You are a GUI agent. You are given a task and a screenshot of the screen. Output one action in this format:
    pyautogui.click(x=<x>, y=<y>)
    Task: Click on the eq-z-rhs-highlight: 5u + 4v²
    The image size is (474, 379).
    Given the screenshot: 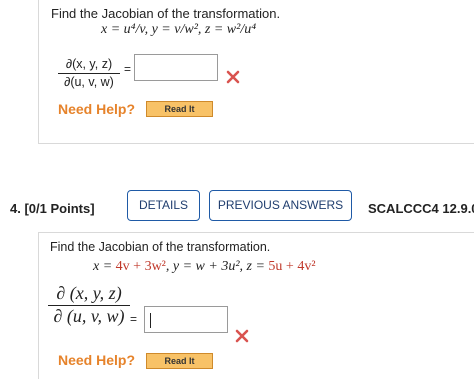 What is the action you would take?
    pyautogui.click(x=292, y=266)
    